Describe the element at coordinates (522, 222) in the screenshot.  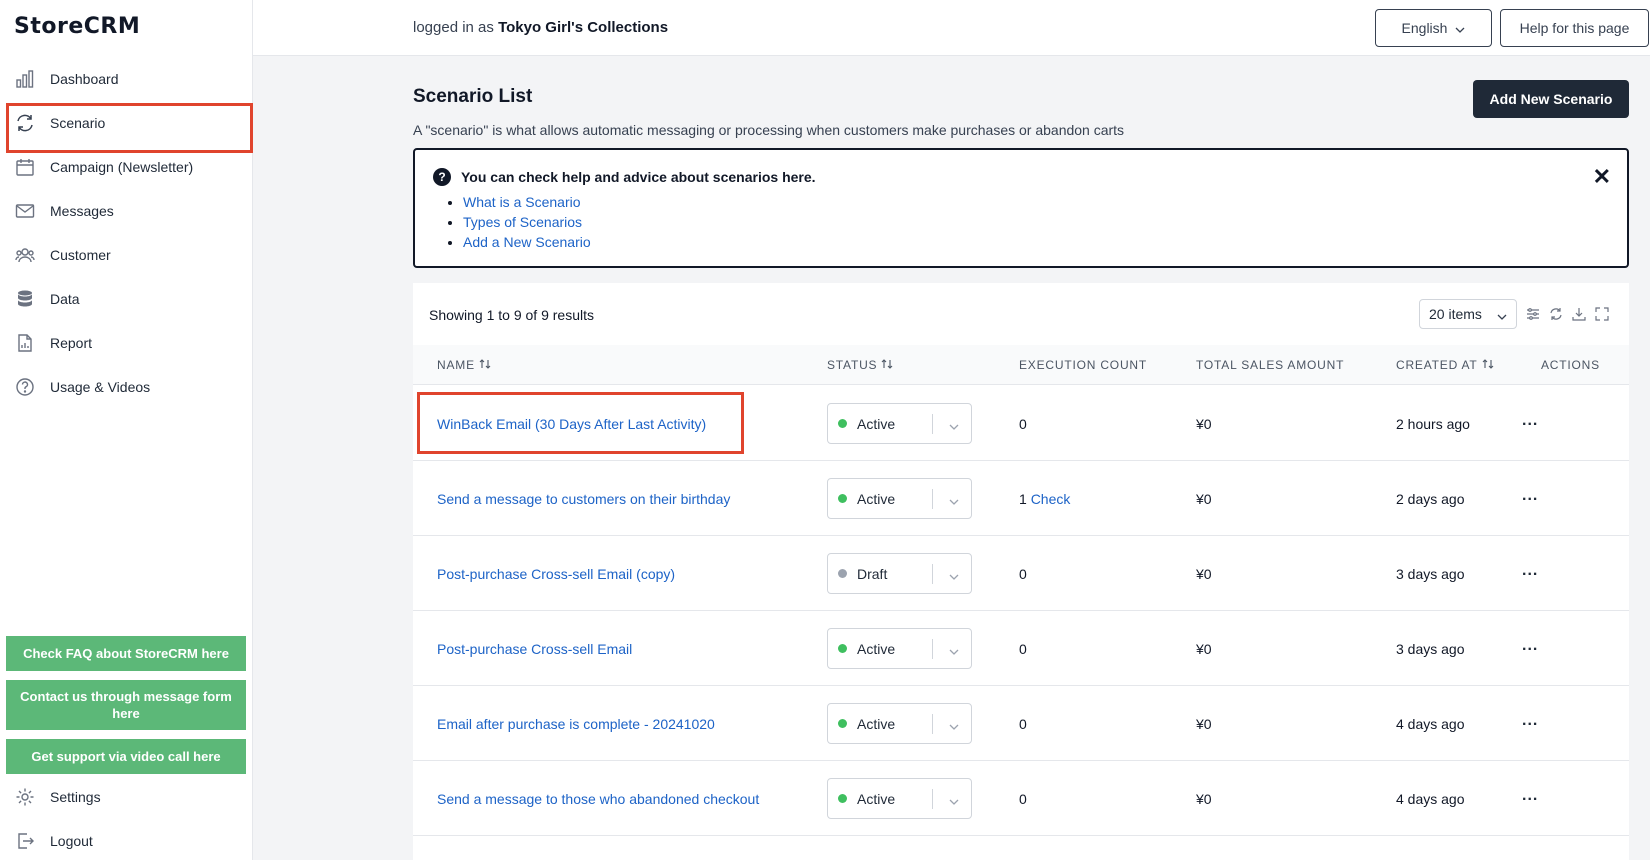
I see `help-link-types: Types of Scenarios` at that location.